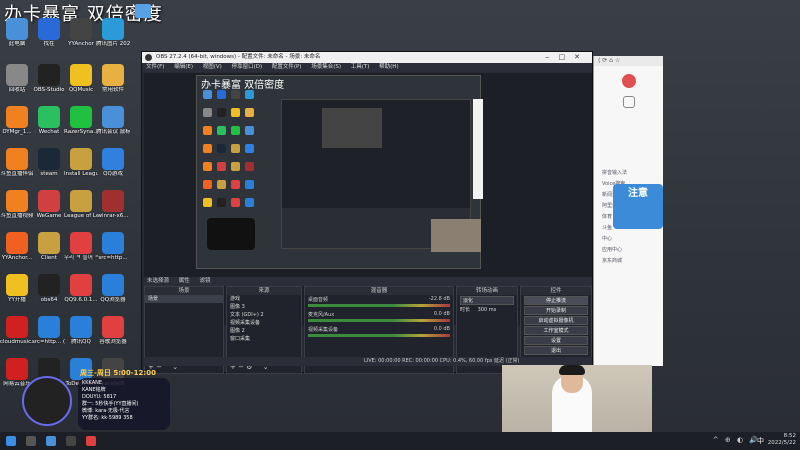  I want to click on duration-input: 300 ms, so click(487, 310).